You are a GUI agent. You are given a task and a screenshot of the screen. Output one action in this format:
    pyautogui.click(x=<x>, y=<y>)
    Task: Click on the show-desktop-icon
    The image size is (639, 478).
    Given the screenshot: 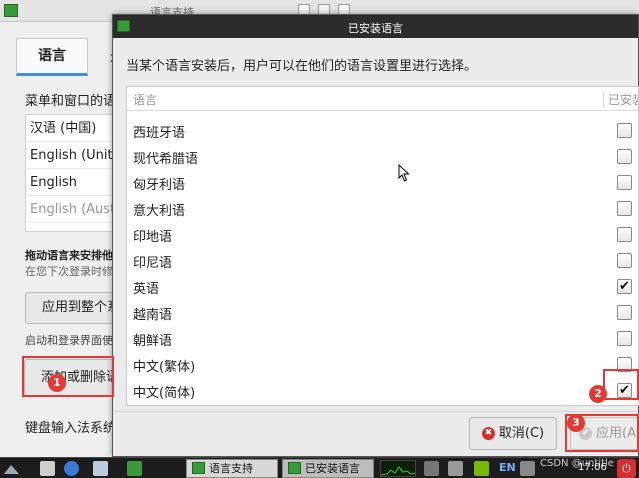 What is the action you would take?
    pyautogui.click(x=47, y=468)
    